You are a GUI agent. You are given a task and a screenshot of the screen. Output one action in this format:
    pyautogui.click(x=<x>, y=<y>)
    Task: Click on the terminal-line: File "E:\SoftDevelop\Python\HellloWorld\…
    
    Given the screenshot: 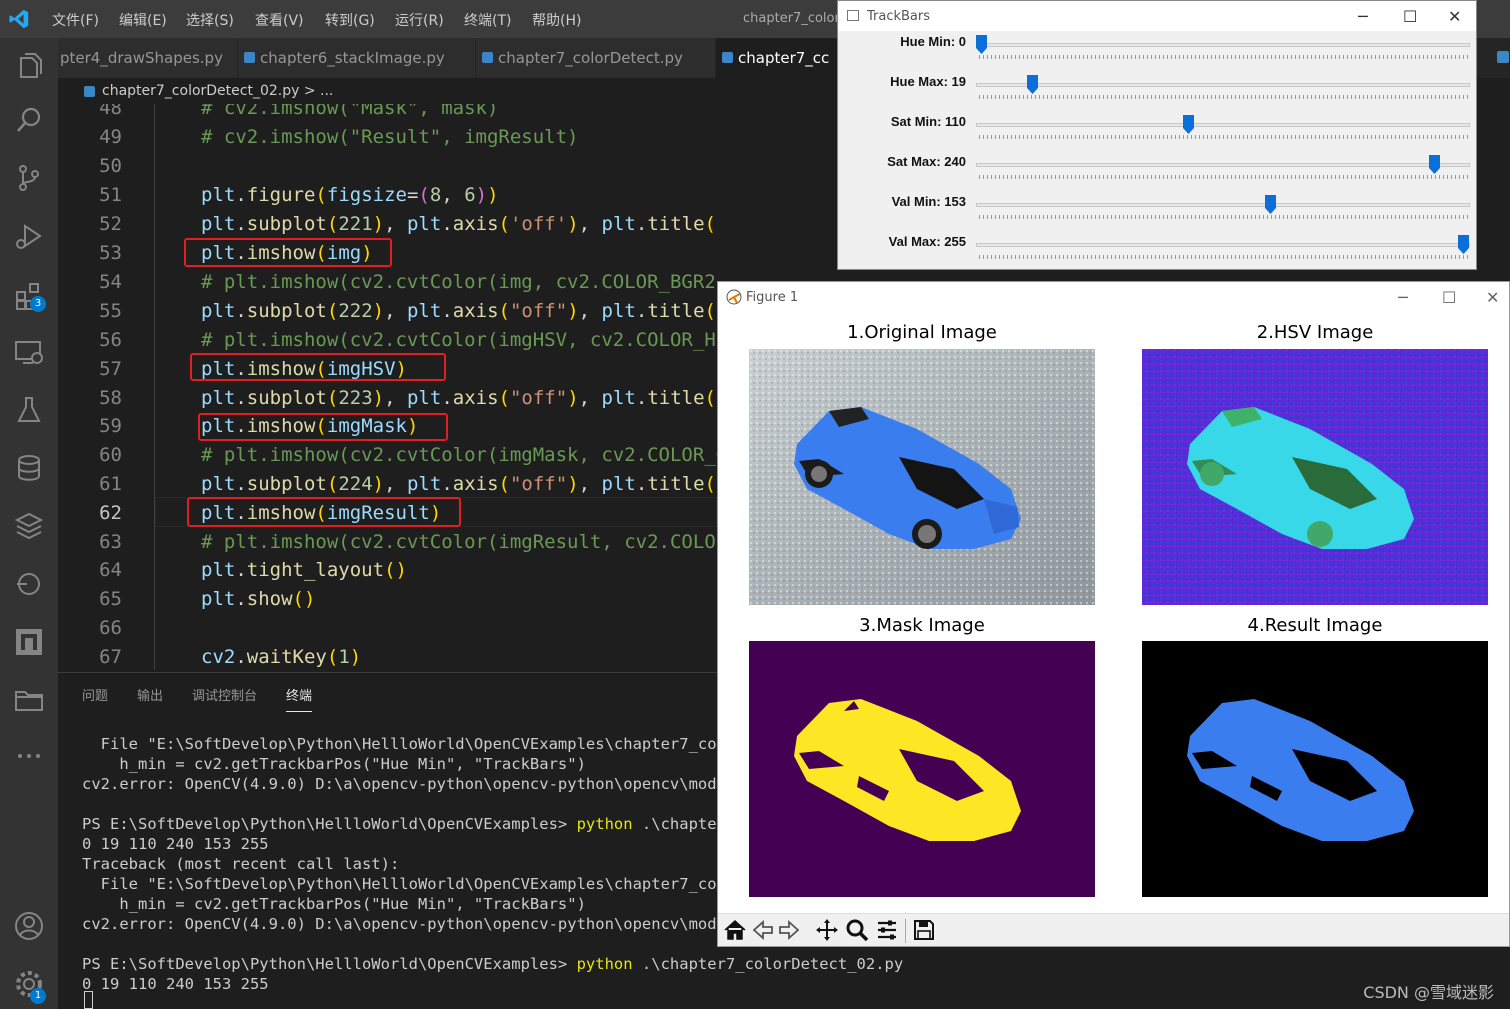 What is the action you would take?
    pyautogui.click(x=413, y=744)
    